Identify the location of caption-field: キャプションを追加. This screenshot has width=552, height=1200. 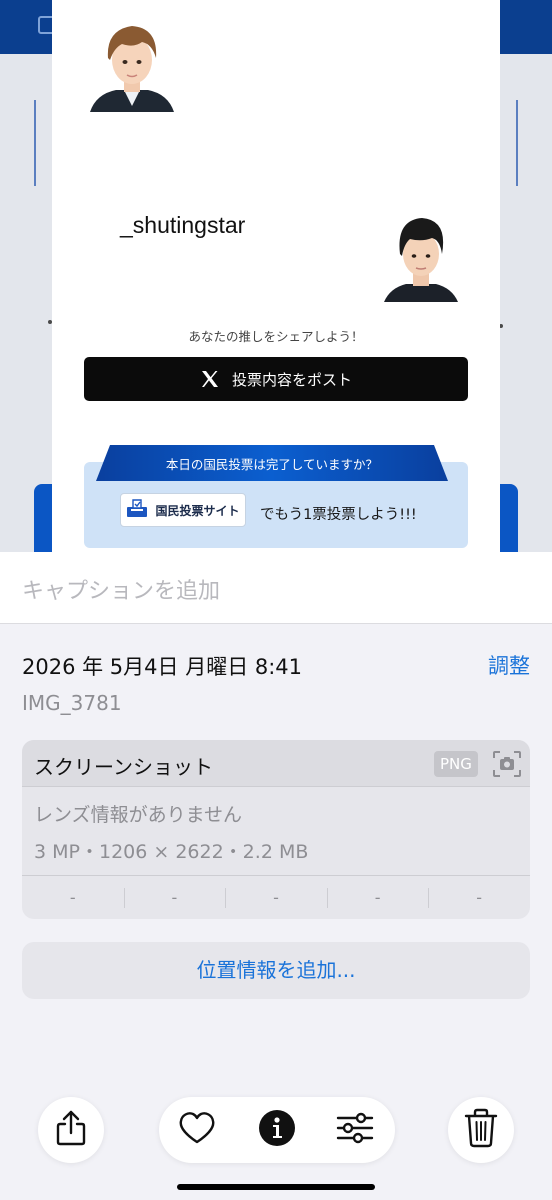
(276, 588).